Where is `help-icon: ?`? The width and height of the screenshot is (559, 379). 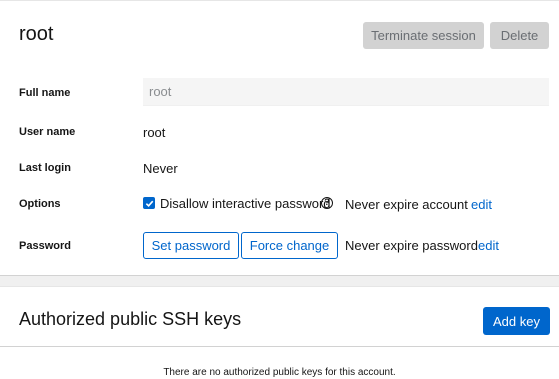 help-icon: ? is located at coordinates (327, 203).